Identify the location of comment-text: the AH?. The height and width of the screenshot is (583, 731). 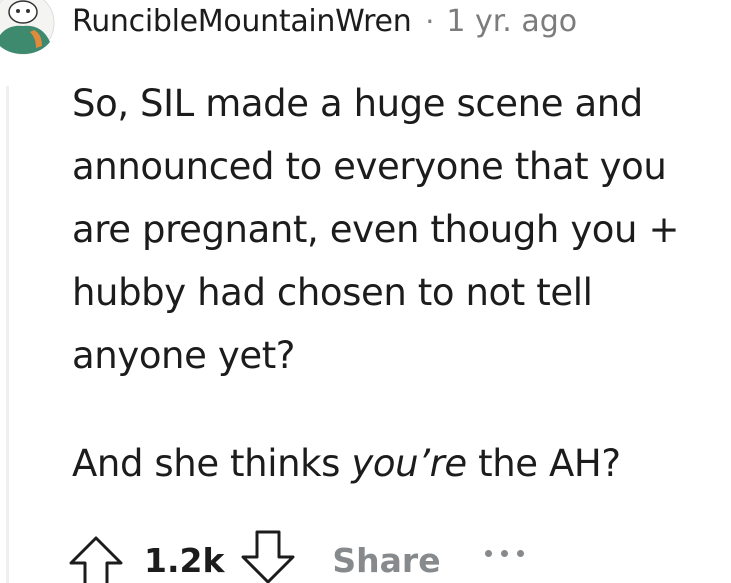
(543, 463).